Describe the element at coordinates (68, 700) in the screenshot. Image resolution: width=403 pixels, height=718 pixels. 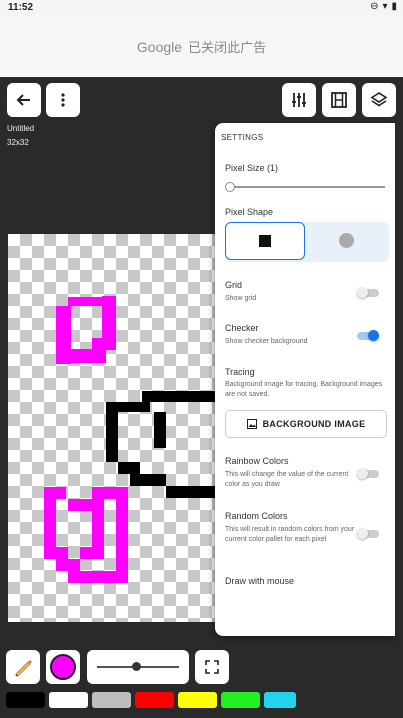
I see `palette-swatch-white` at that location.